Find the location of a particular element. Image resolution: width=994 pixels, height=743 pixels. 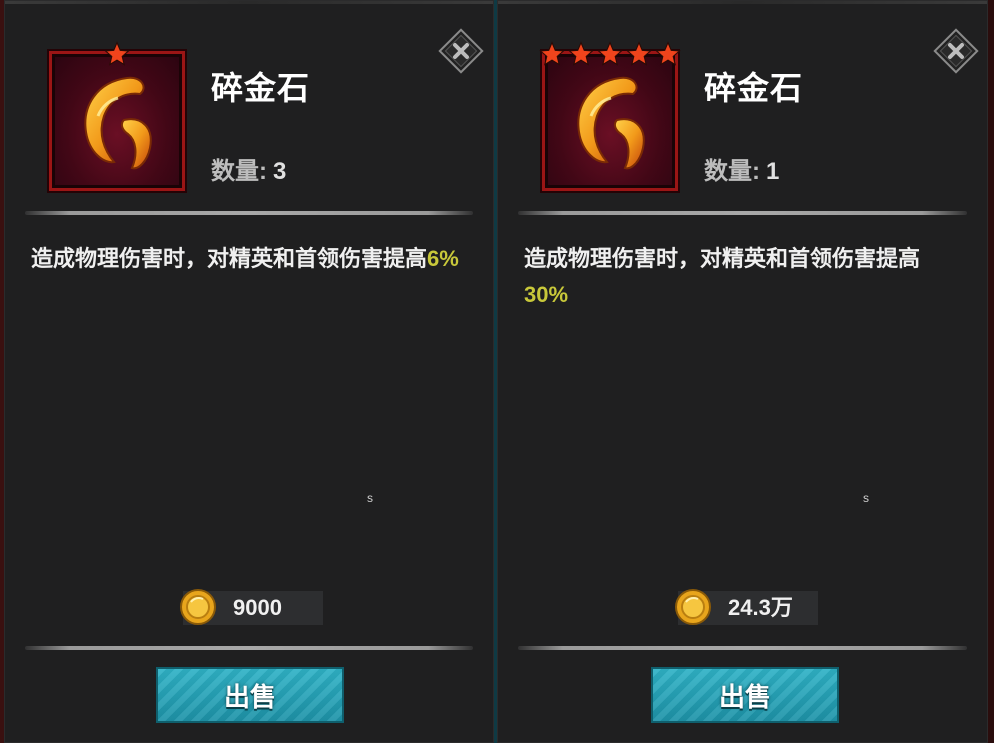

item-description: 造成物理伤害时，对精英和首领伤害提高6% is located at coordinates (251, 259).